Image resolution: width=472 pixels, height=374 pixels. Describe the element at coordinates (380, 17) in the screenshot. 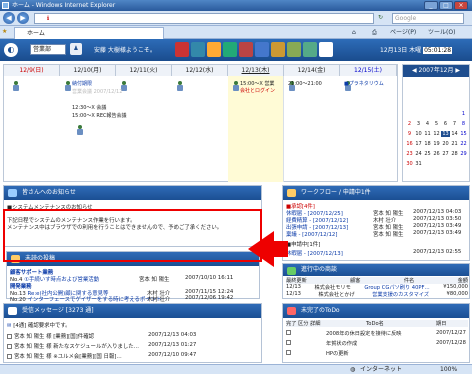

I see `refresh-icon: ↻` at that location.